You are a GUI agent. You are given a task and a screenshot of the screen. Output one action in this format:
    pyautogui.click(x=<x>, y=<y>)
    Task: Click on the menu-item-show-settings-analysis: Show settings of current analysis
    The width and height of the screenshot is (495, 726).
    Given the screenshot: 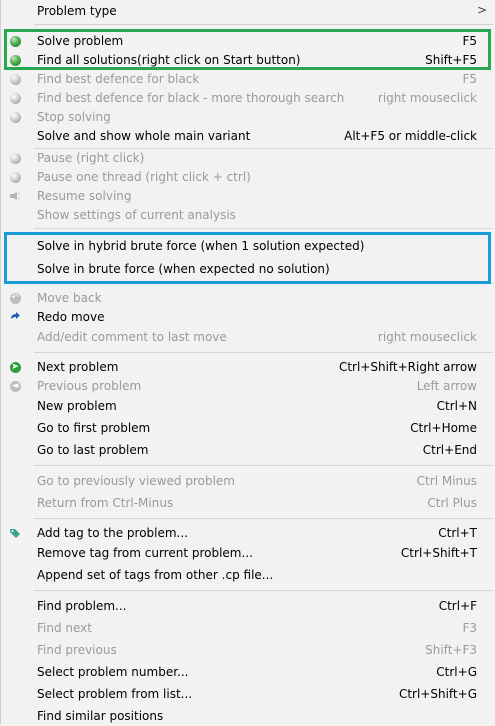 What is the action you would take?
    pyautogui.click(x=248, y=215)
    